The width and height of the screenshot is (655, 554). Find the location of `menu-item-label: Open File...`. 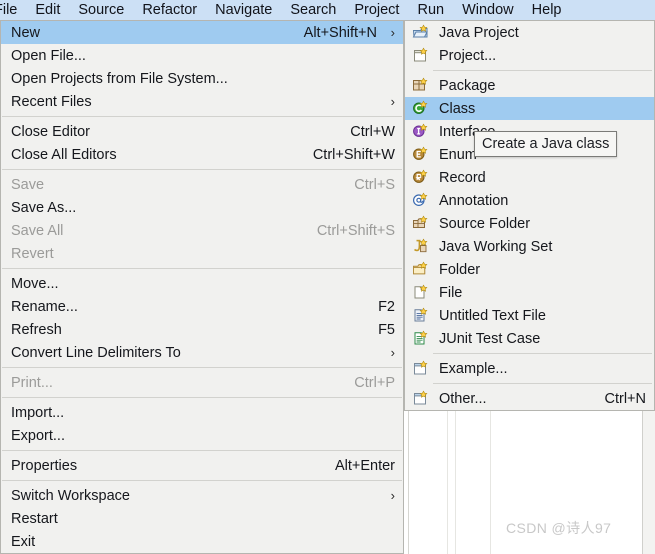

menu-item-label: Open File... is located at coordinates (48, 55).